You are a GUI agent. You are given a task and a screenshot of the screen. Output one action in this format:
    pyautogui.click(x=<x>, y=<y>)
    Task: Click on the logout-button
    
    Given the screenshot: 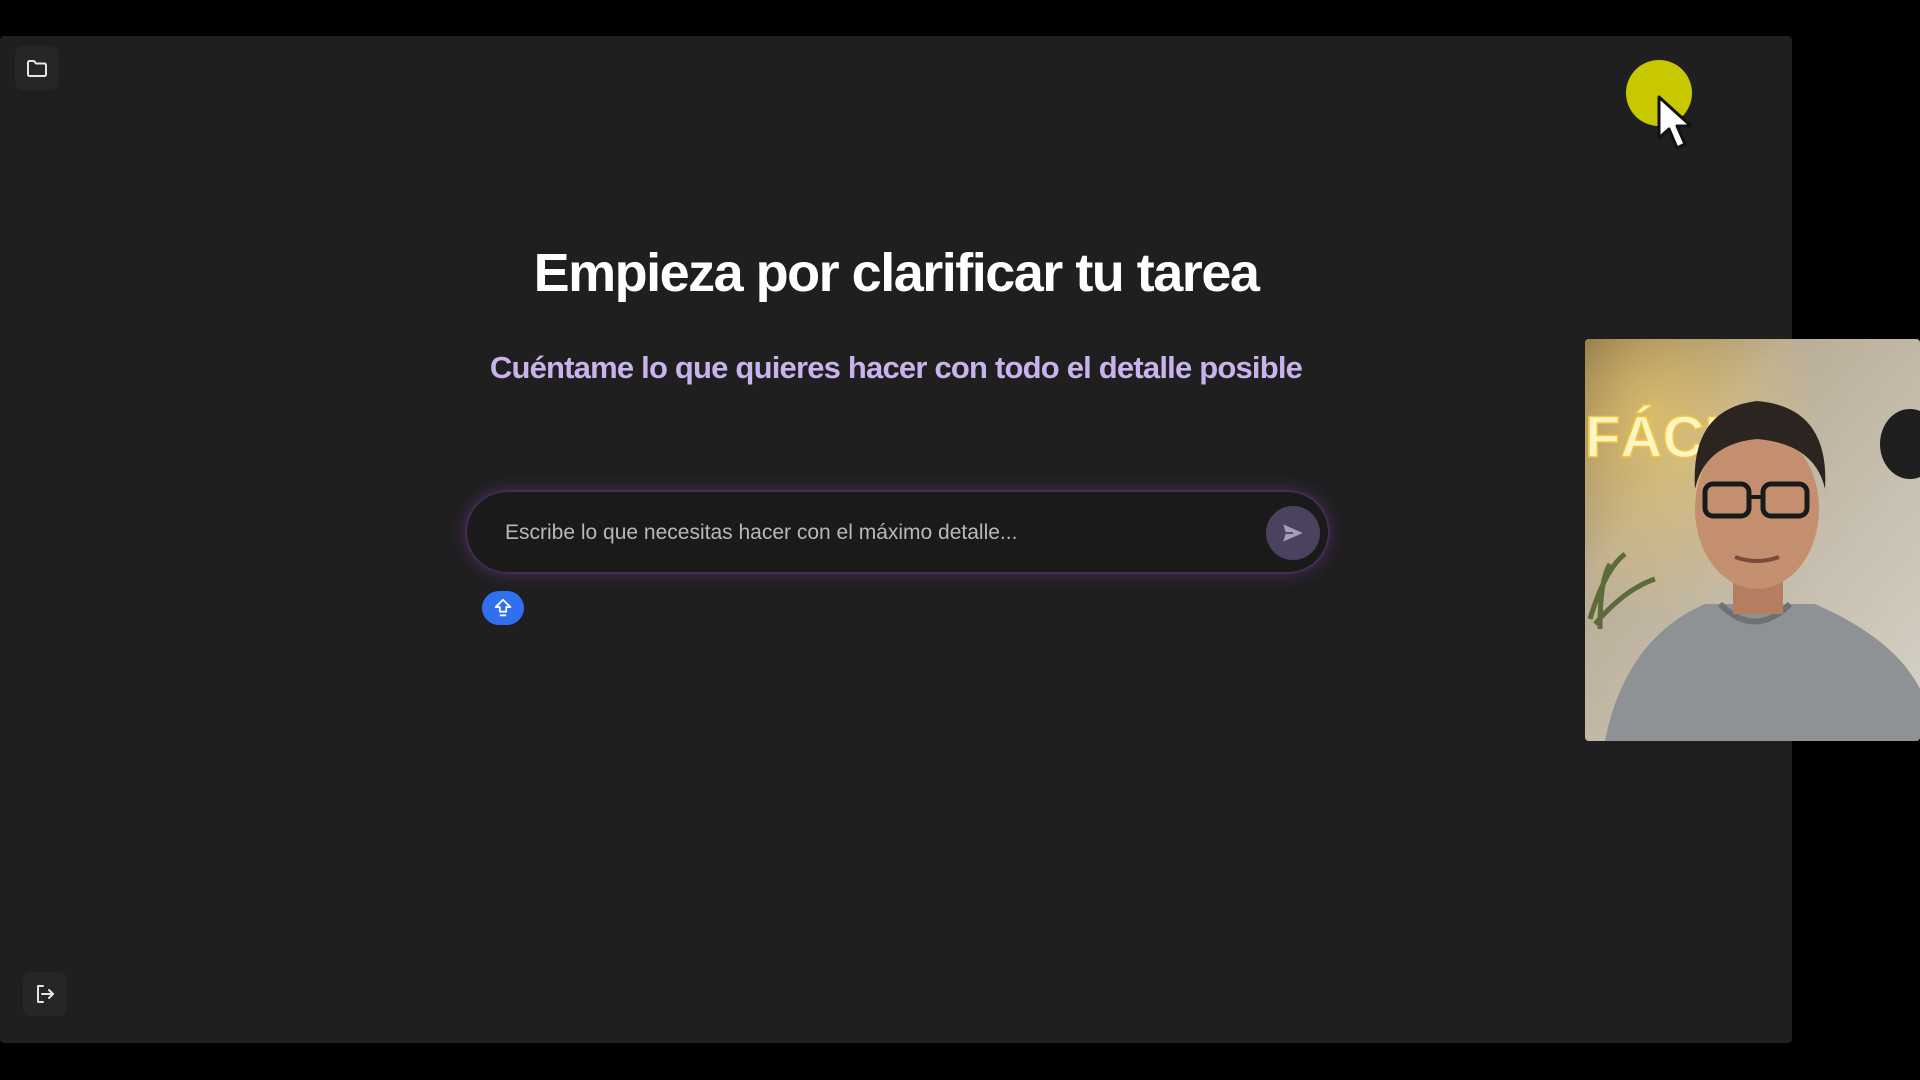 What is the action you would take?
    pyautogui.click(x=45, y=994)
    